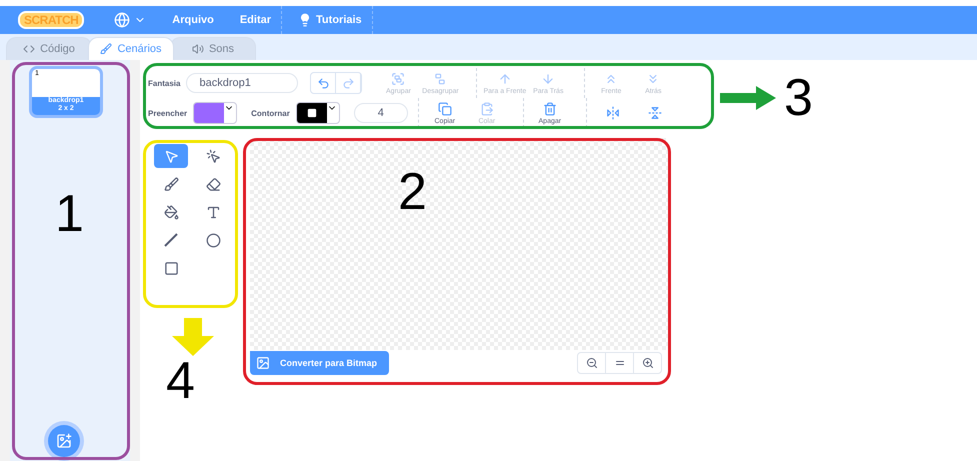 The height and width of the screenshot is (461, 977). What do you see at coordinates (613, 113) in the screenshot?
I see `flip-horizontal-icon` at bounding box center [613, 113].